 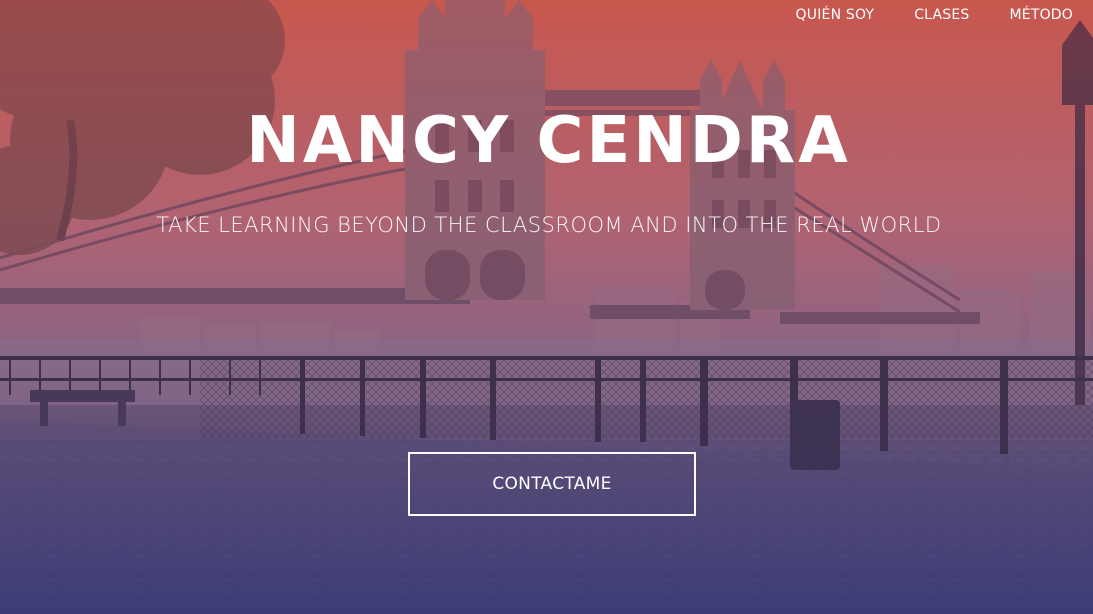 What do you see at coordinates (941, 15) in the screenshot?
I see `nav-link-clases: CLASES` at bounding box center [941, 15].